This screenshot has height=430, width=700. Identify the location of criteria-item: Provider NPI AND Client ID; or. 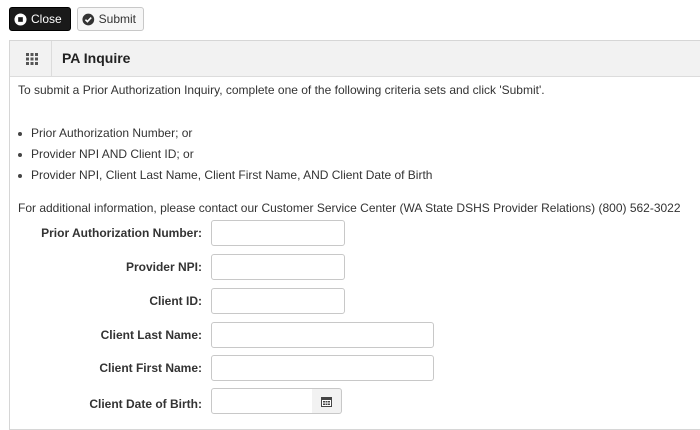
(222, 157).